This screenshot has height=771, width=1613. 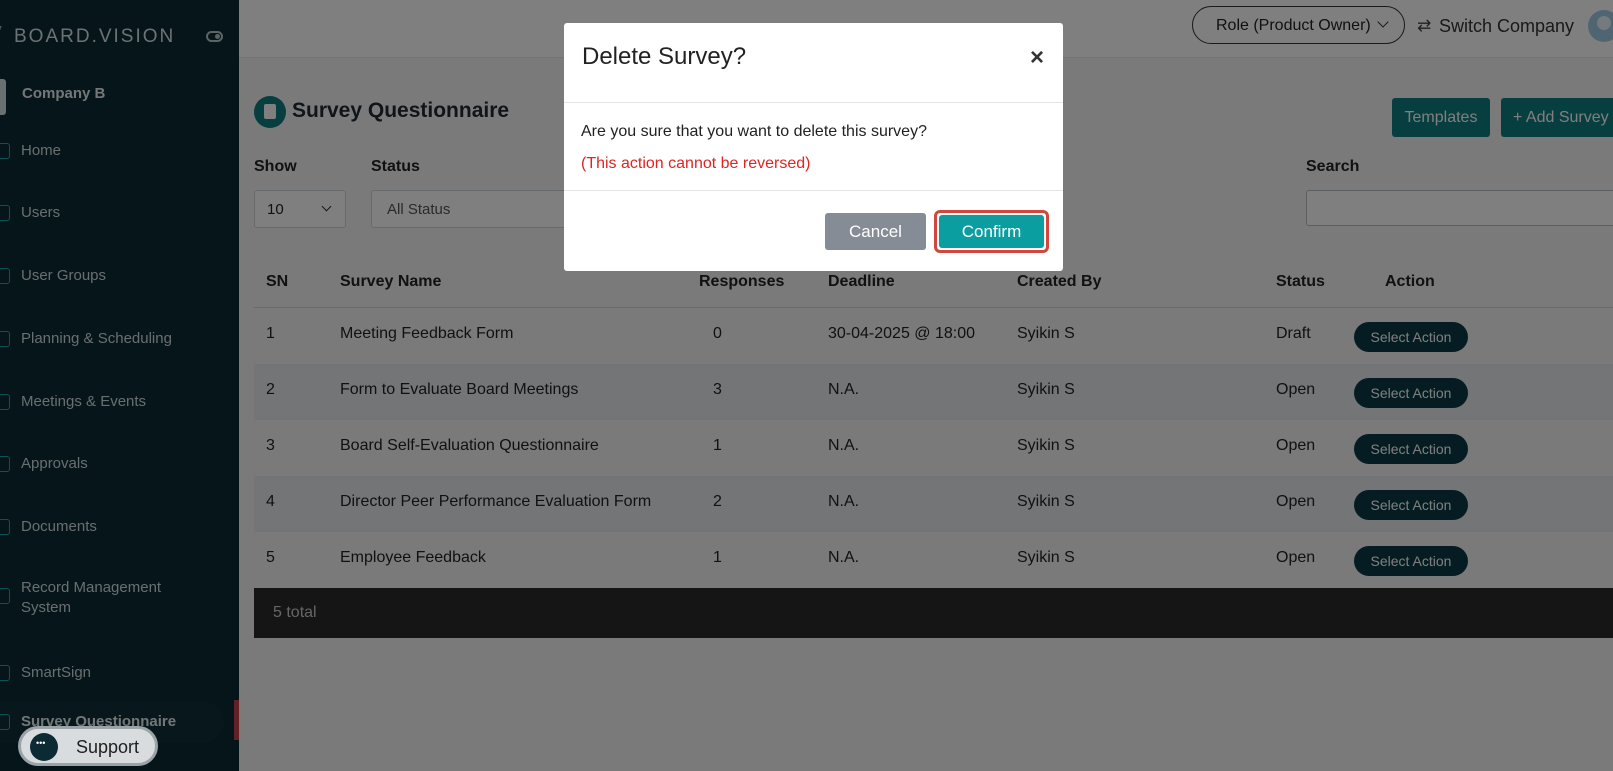 I want to click on support-label: Support, so click(x=108, y=747).